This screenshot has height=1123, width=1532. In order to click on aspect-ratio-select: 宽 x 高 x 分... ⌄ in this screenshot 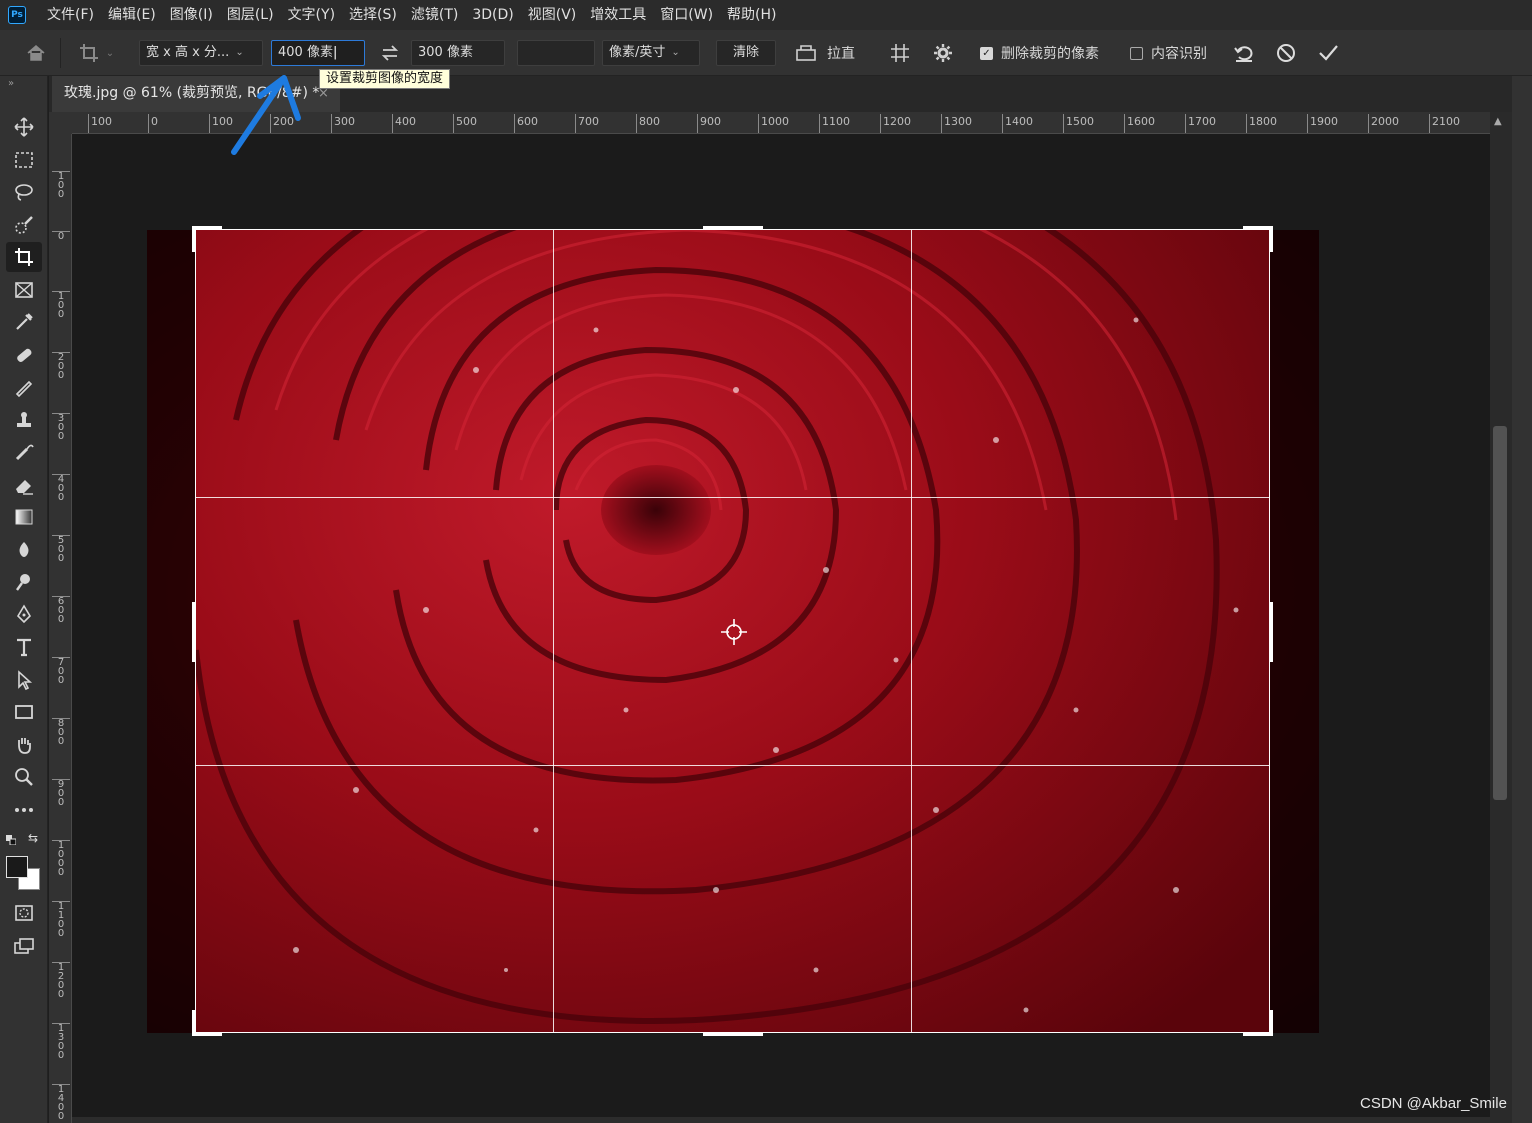, I will do `click(201, 53)`.